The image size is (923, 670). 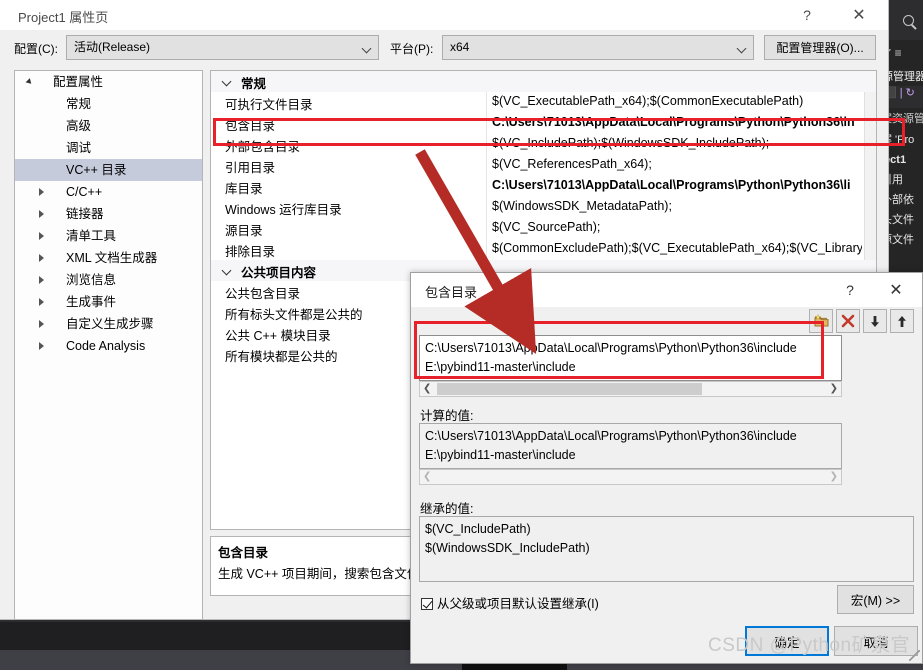 What do you see at coordinates (91, 280) in the screenshot?
I see `tree-item-label: 浏览信息` at bounding box center [91, 280].